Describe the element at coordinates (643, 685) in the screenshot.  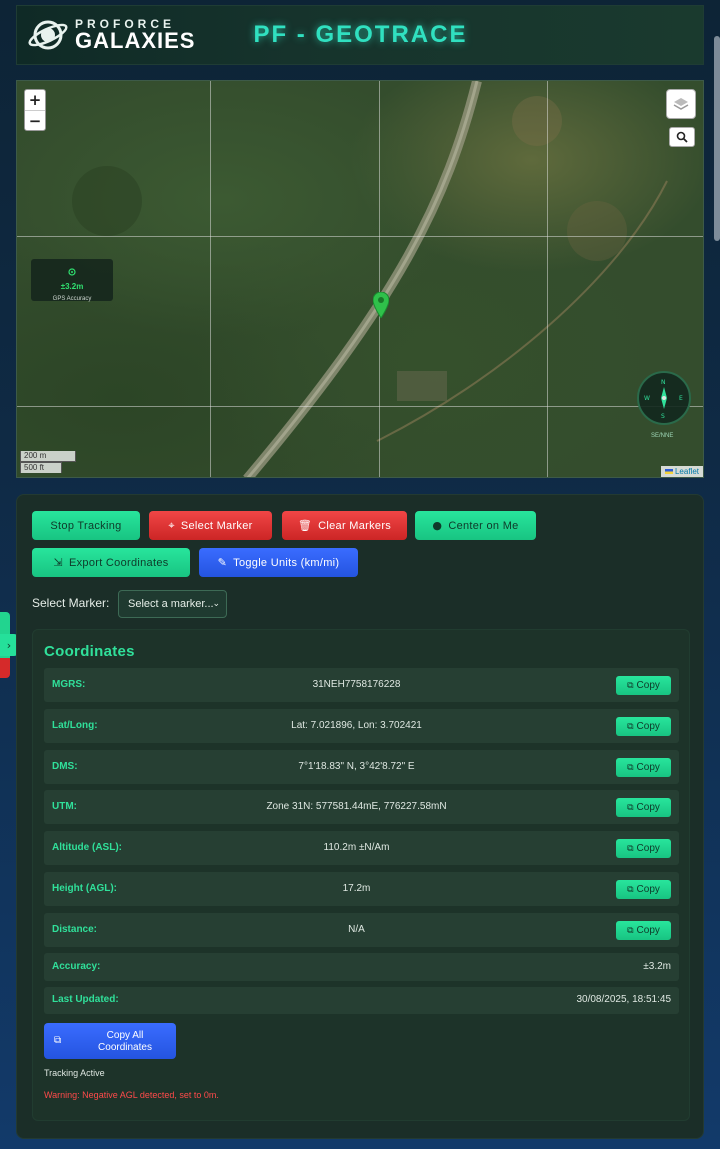
I see `copy-mgrs-button: ⧉ Copy` at that location.